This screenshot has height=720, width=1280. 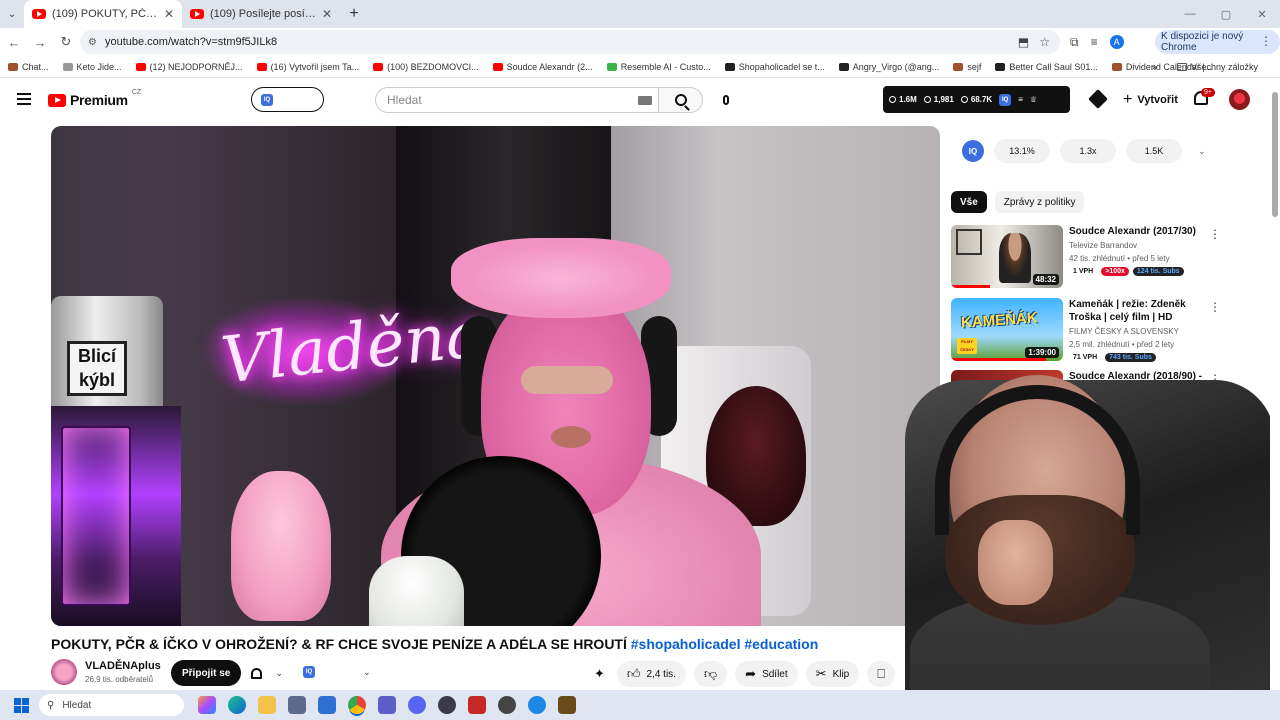 What do you see at coordinates (1039, 202) in the screenshot?
I see `chip-politics: Zprávy z politiky` at bounding box center [1039, 202].